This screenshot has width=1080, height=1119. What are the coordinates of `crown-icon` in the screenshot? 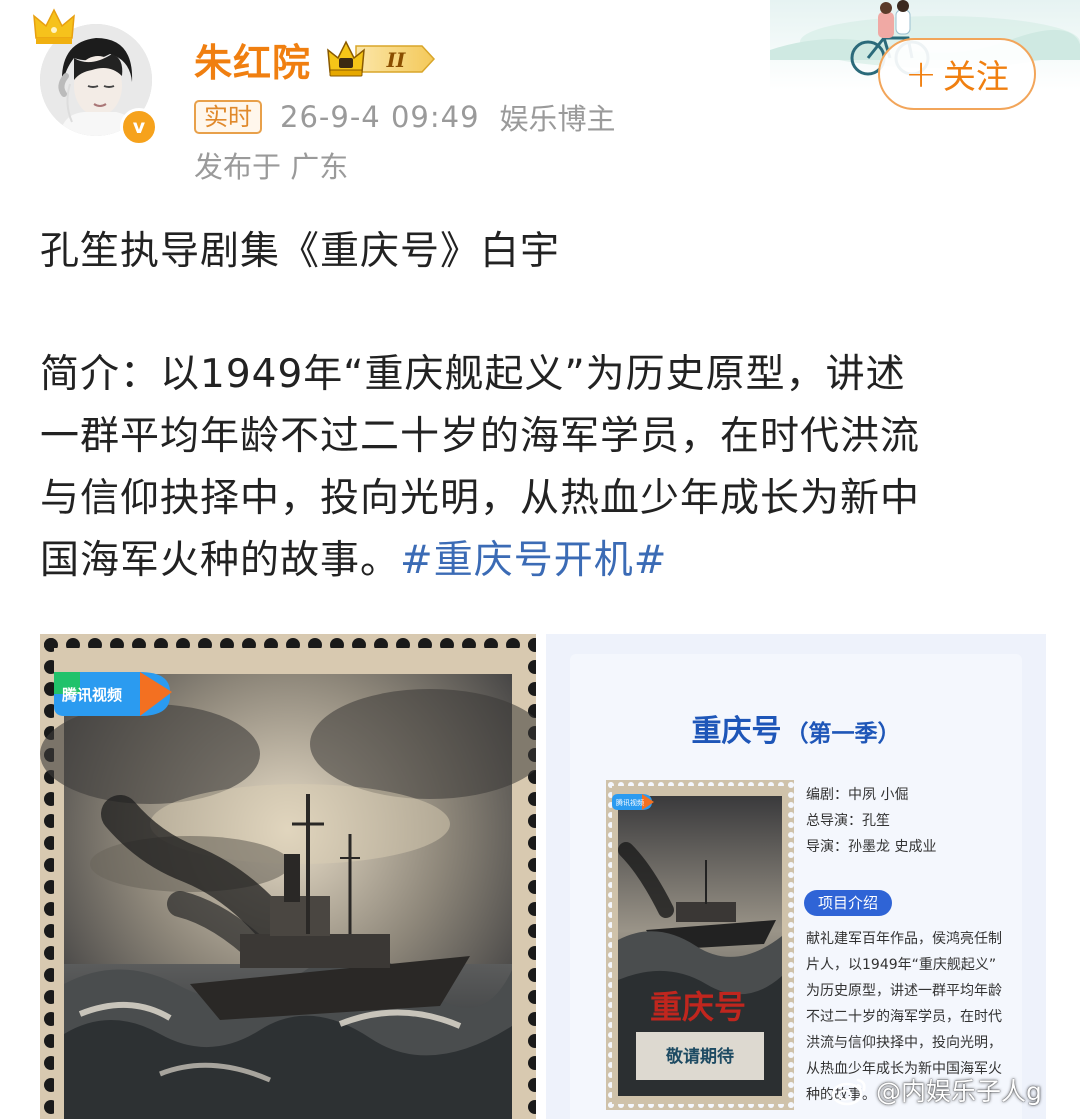 It's located at (54, 28).